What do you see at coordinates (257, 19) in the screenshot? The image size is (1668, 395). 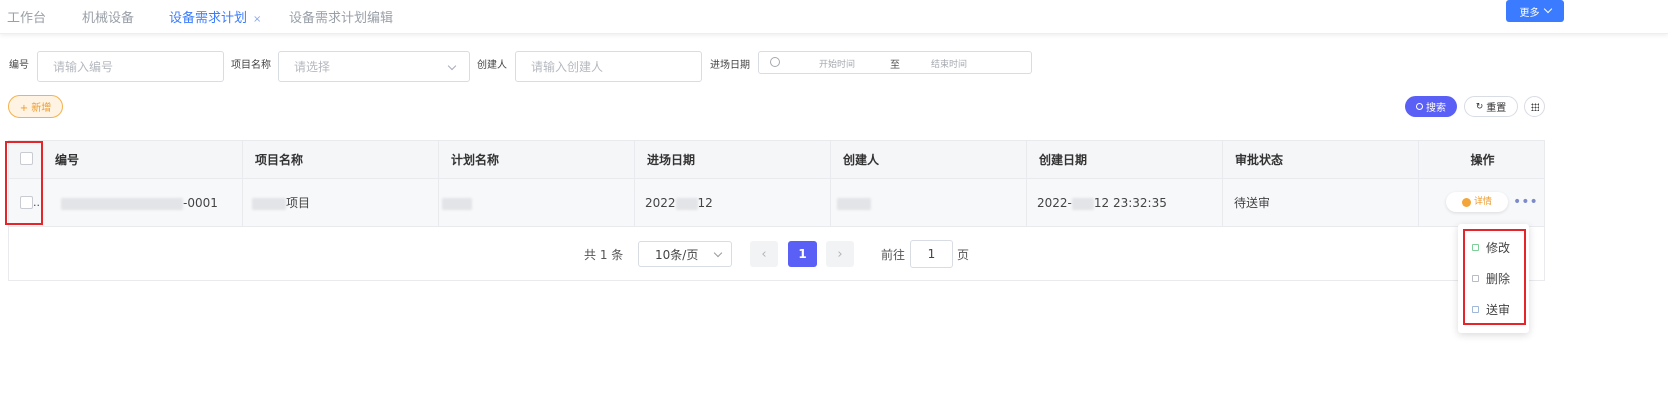 I see `close-icon: ×` at bounding box center [257, 19].